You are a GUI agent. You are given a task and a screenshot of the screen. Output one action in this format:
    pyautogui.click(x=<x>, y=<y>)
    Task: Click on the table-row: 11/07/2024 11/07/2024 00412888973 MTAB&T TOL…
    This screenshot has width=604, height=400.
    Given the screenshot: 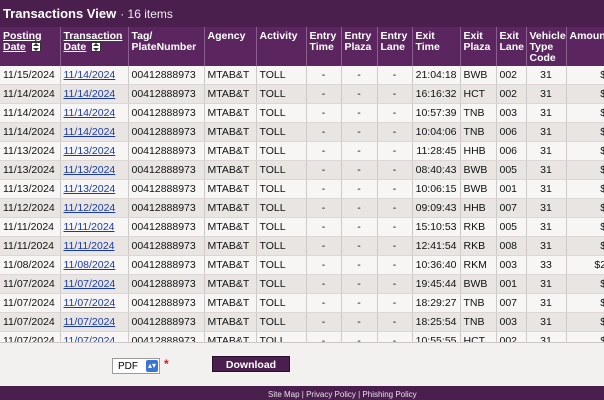 What is the action you would take?
    pyautogui.click(x=302, y=303)
    